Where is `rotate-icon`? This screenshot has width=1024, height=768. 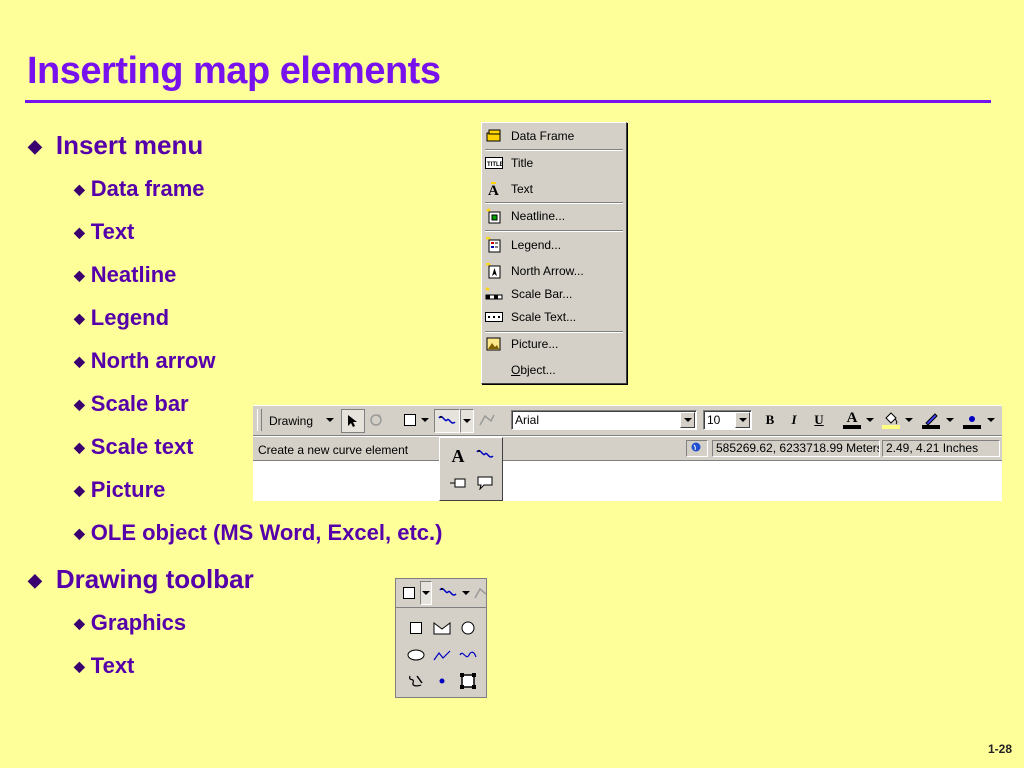 rotate-icon is located at coordinates (376, 420).